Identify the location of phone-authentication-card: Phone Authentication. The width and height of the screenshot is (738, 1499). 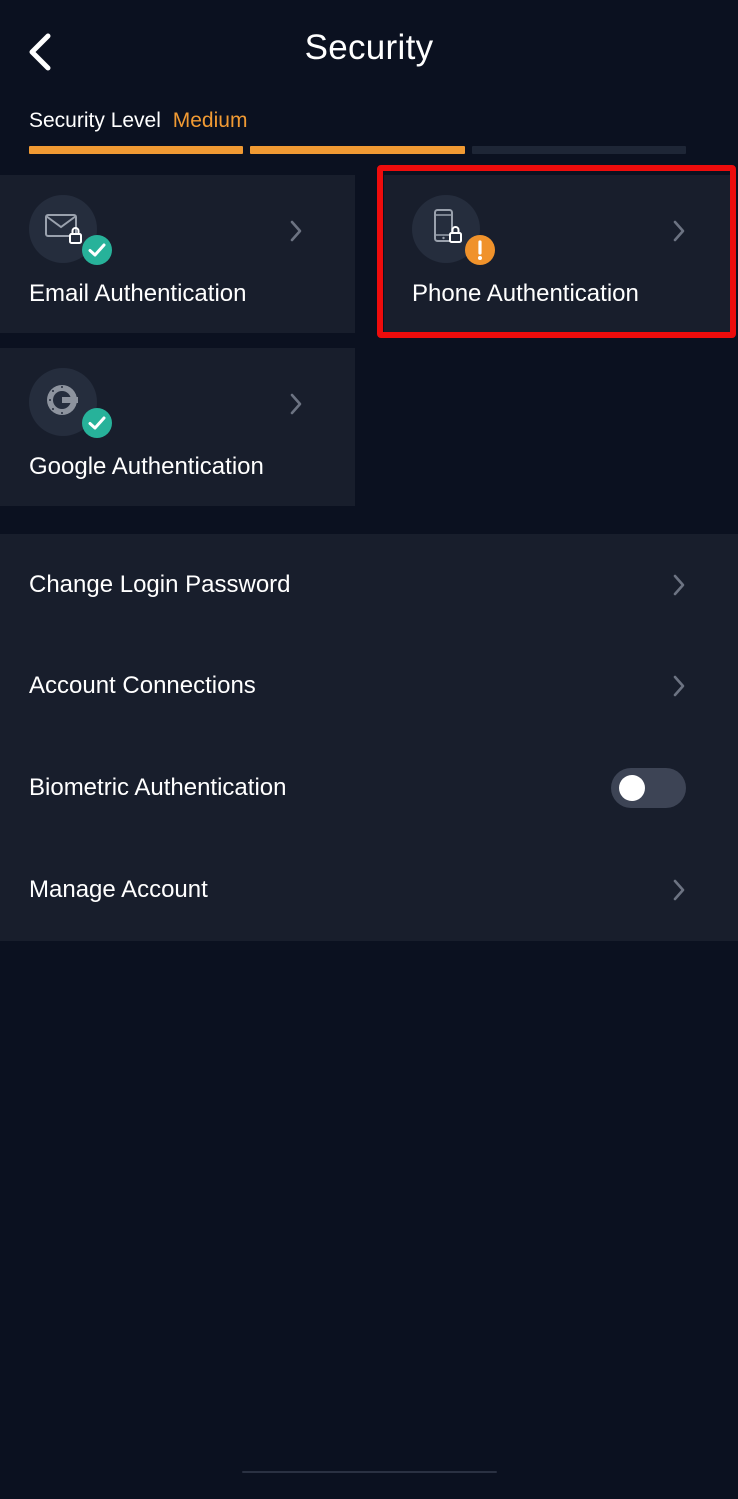
(557, 253).